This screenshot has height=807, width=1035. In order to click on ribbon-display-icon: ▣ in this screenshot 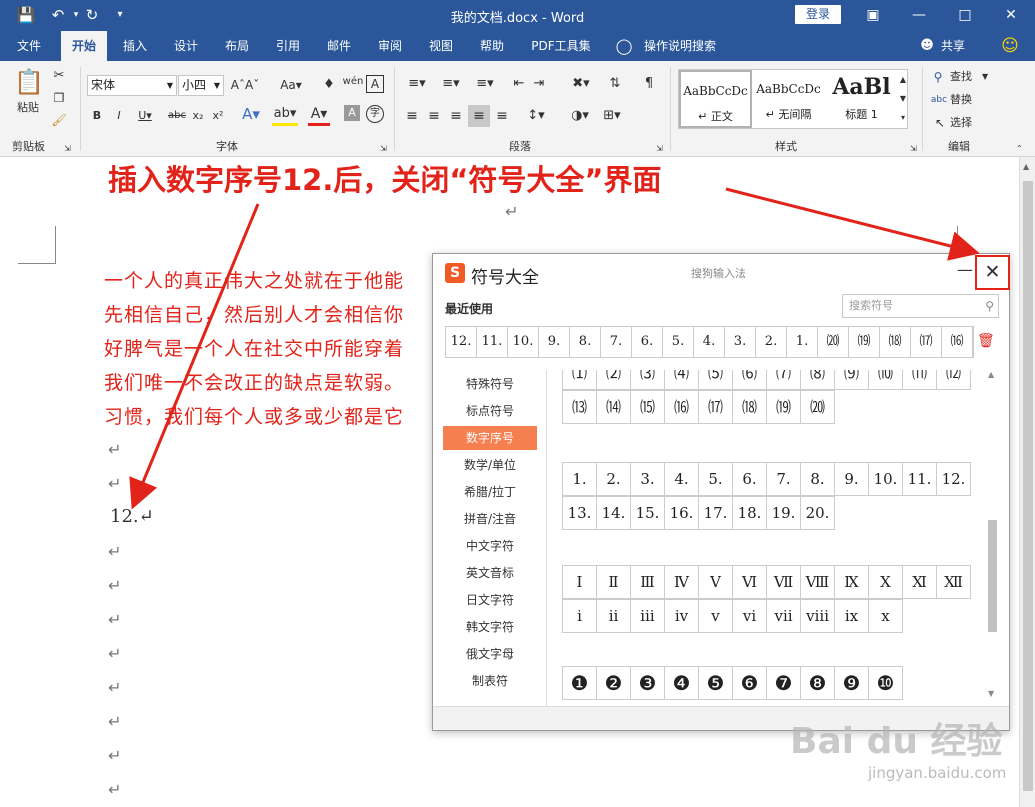, I will do `click(873, 15)`.